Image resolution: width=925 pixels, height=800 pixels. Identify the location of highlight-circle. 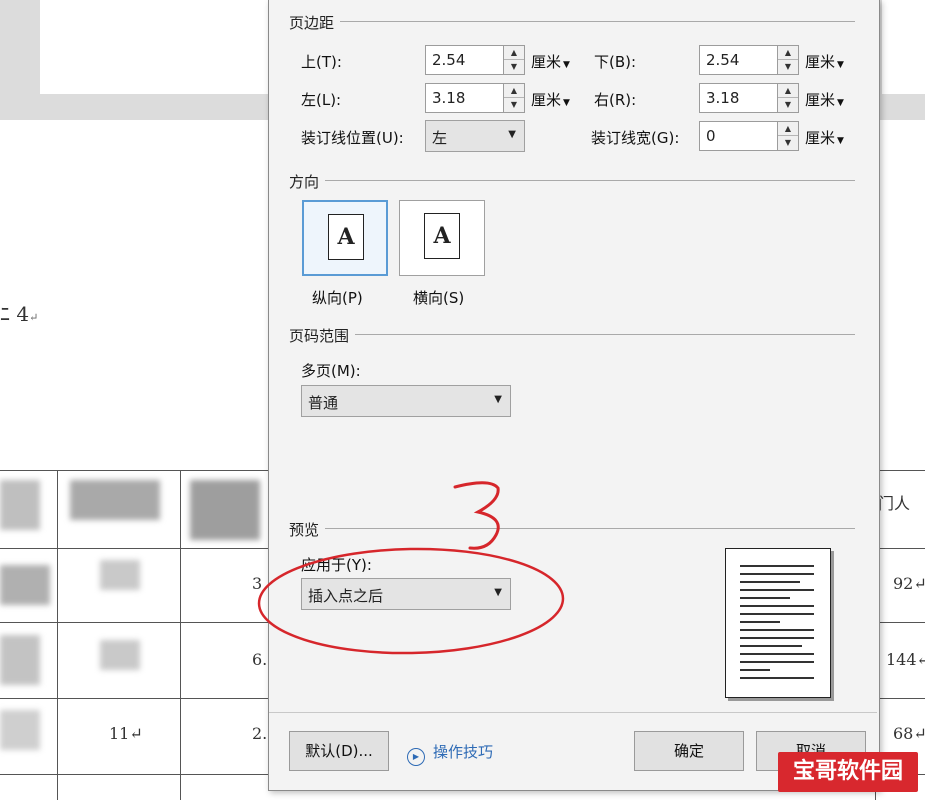
(411, 601).